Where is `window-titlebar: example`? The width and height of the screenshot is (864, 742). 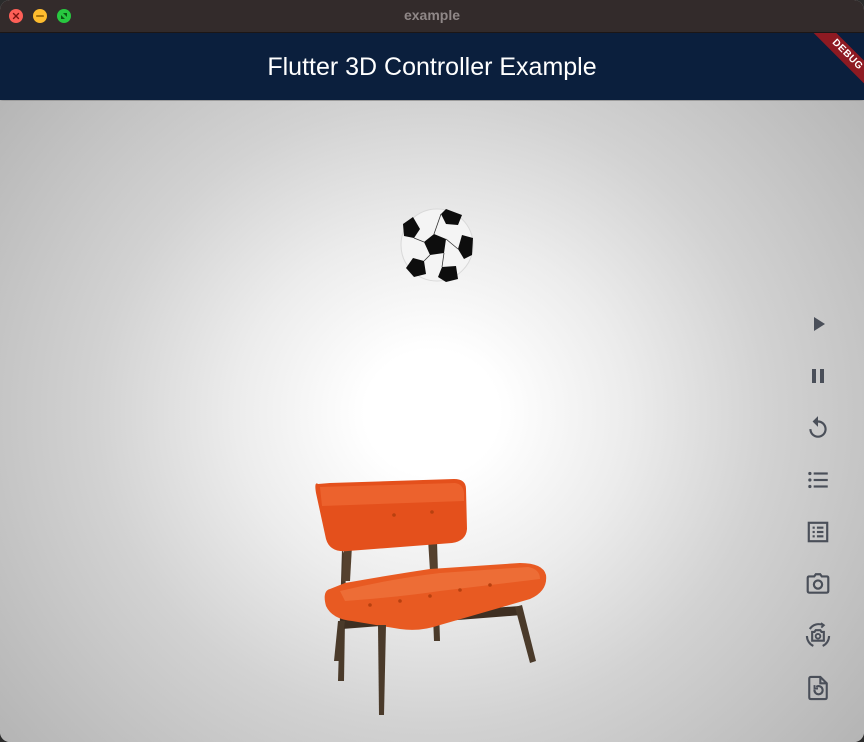 window-titlebar: example is located at coordinates (432, 16).